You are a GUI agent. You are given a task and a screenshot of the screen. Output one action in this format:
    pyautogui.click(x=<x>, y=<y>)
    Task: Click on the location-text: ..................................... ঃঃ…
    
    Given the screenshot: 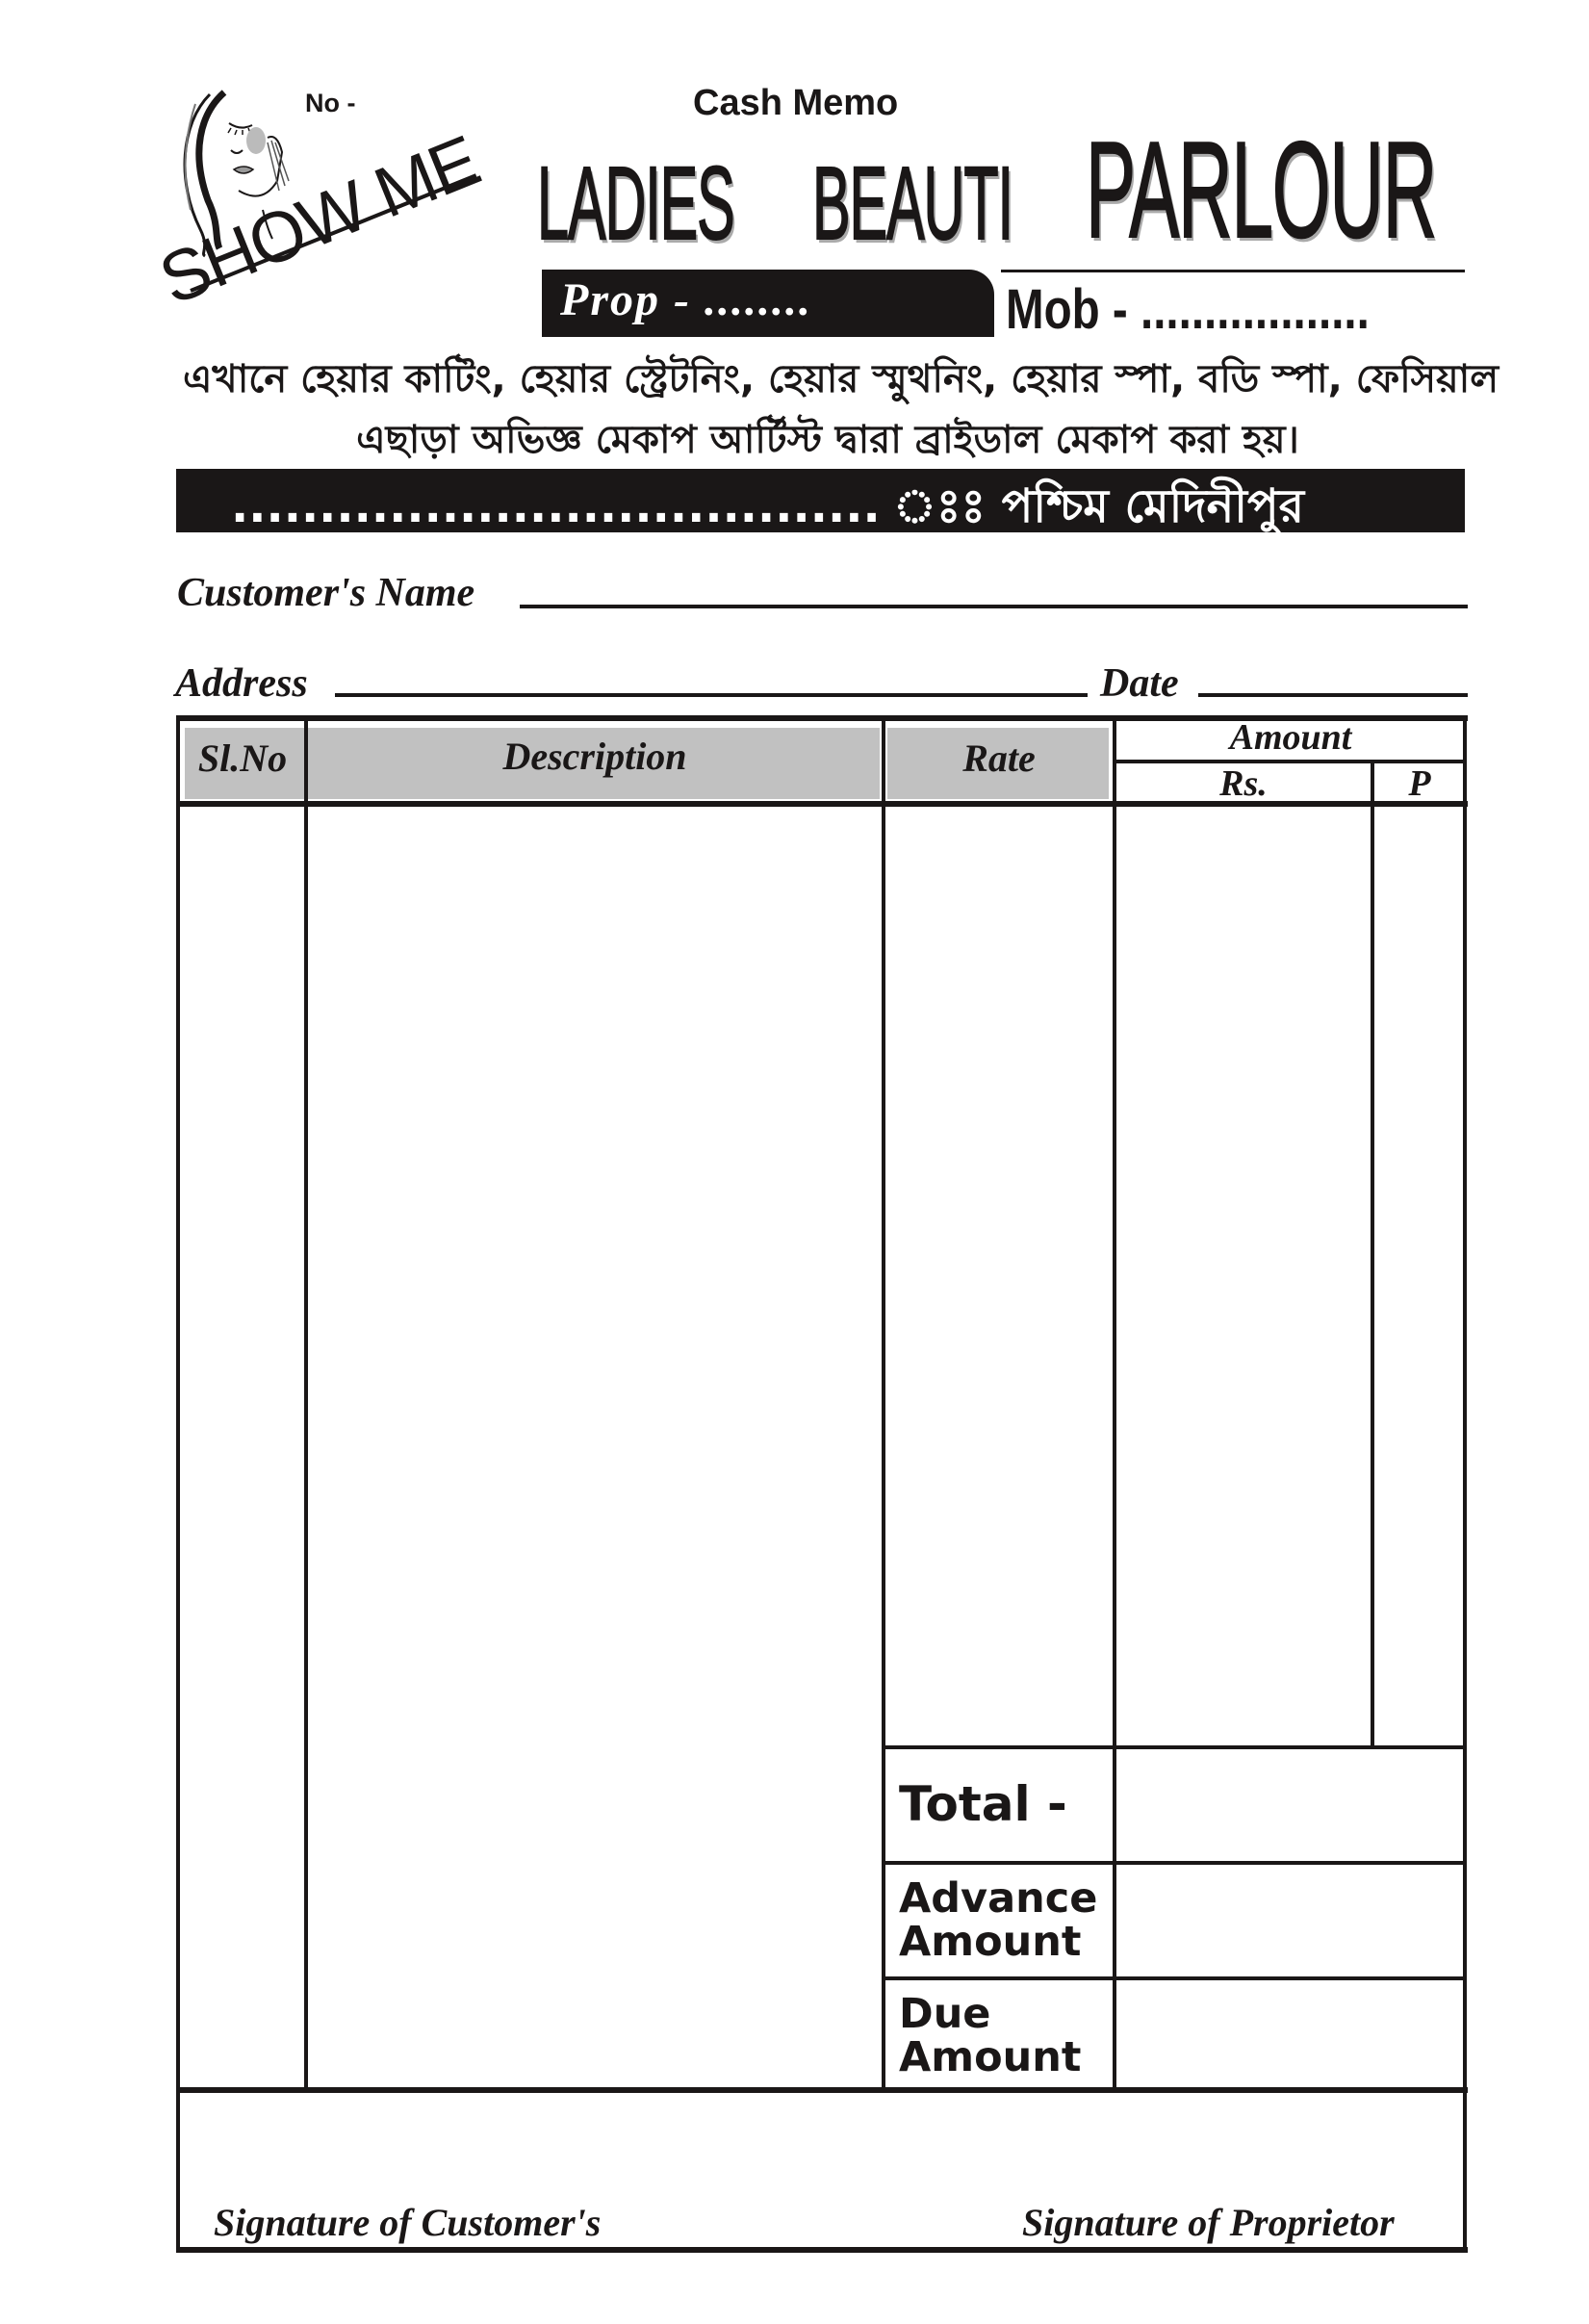 What is the action you would take?
    pyautogui.click(x=768, y=506)
    